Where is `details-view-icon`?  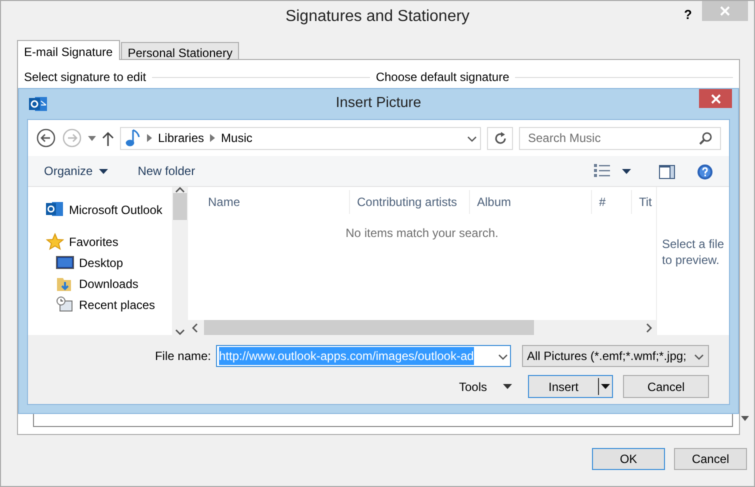 details-view-icon is located at coordinates (602, 171).